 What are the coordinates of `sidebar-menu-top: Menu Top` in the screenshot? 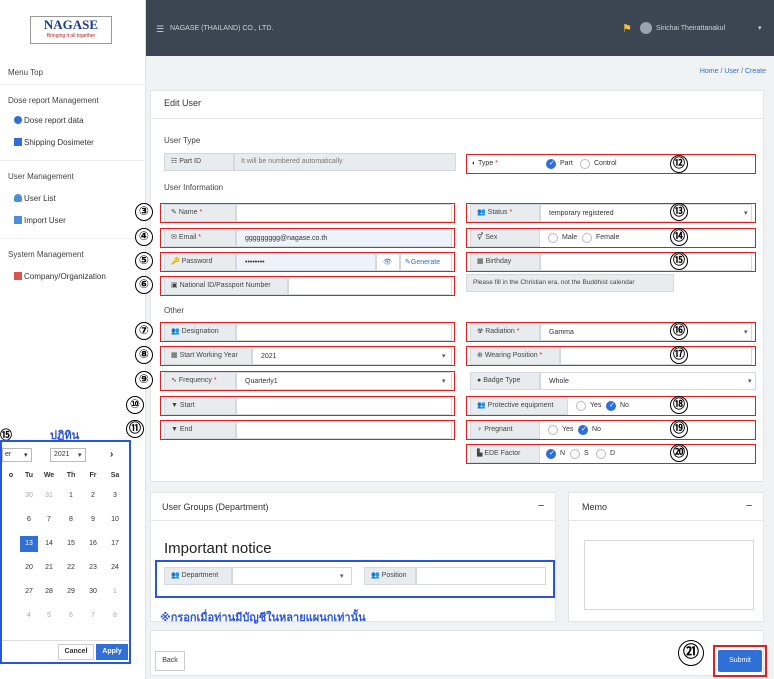 It's located at (25, 72).